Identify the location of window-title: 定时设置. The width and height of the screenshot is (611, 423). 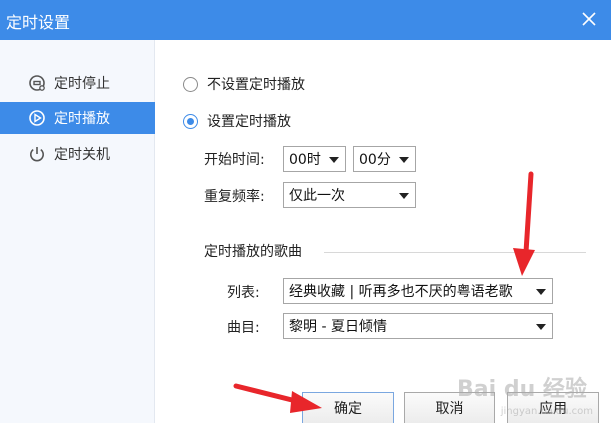
(38, 22).